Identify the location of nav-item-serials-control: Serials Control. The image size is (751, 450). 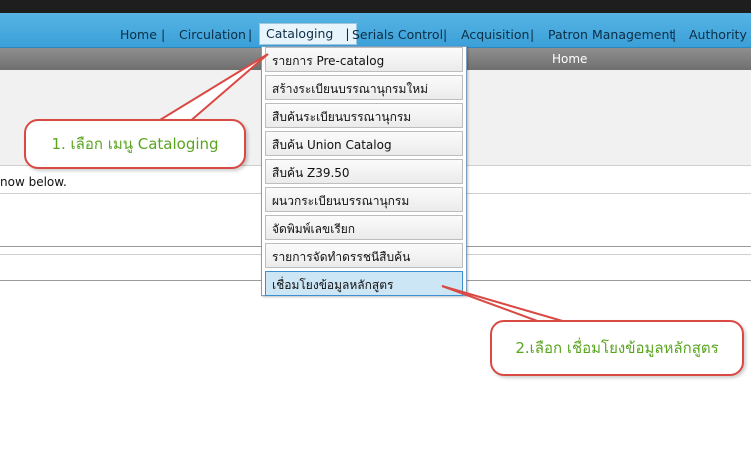
(397, 34).